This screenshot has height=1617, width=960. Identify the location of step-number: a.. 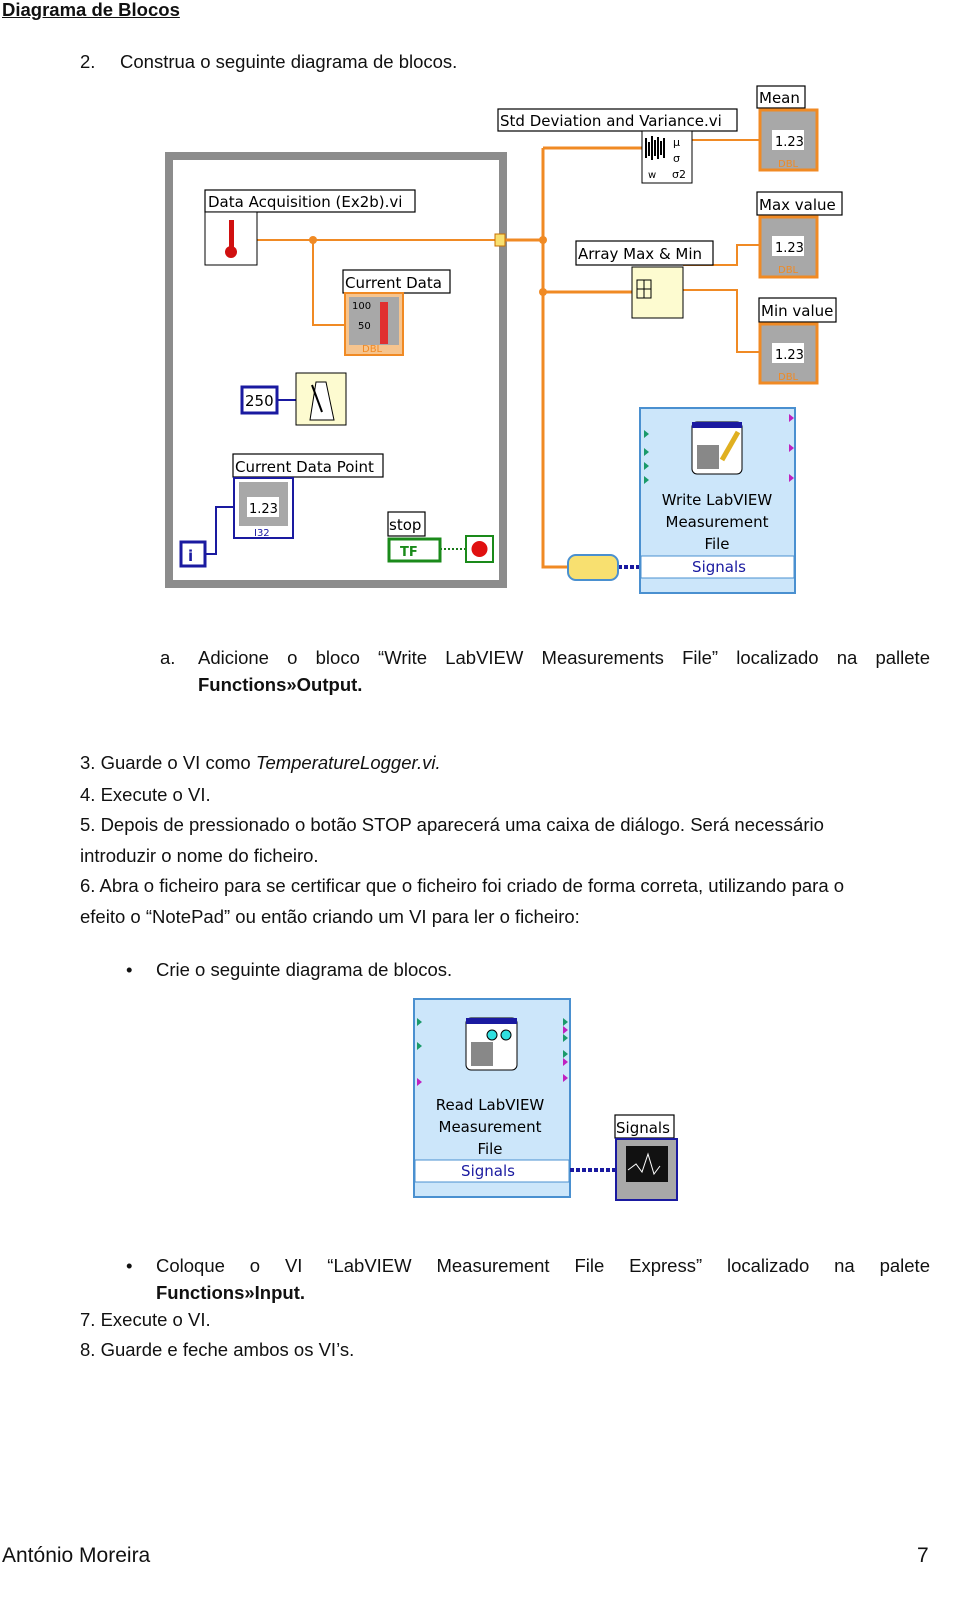
(168, 657).